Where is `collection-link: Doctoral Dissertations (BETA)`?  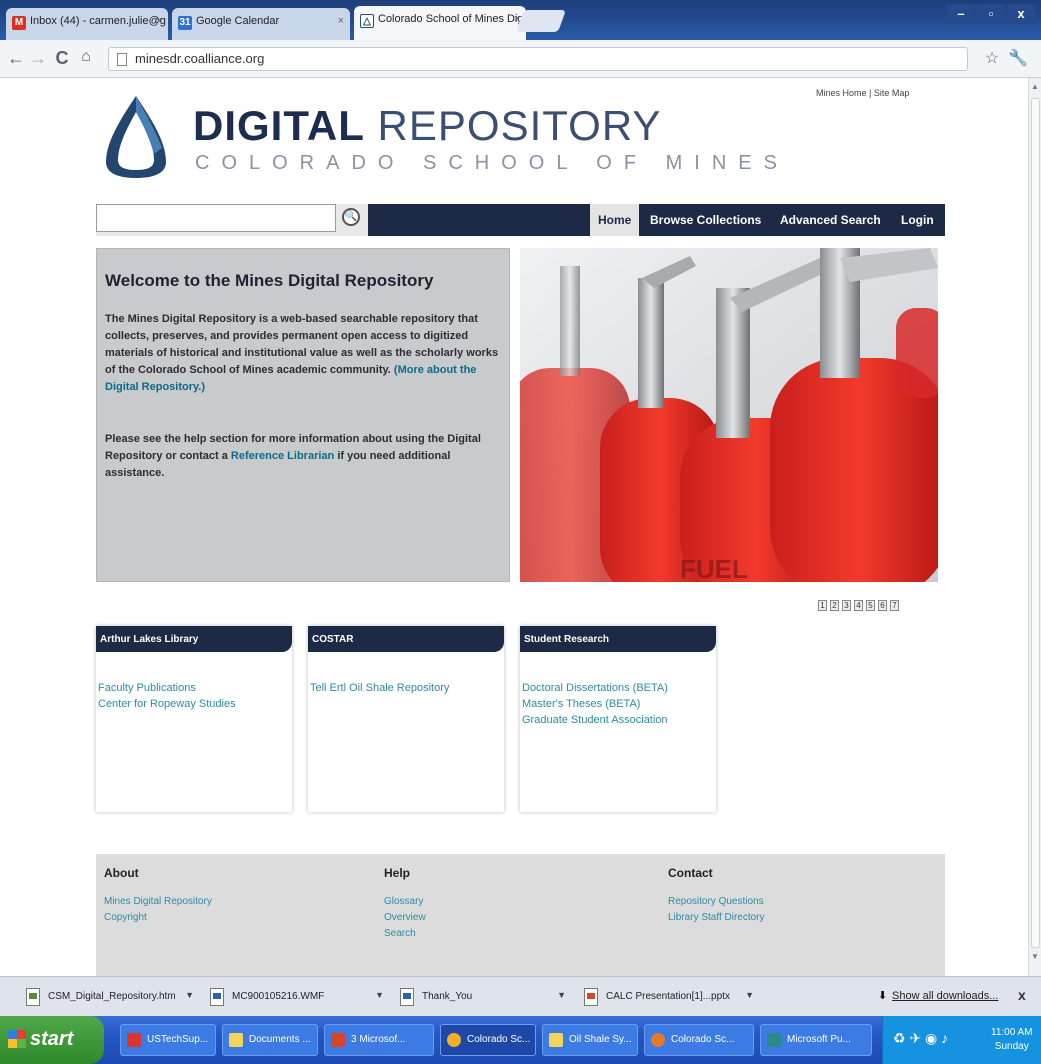
collection-link: Doctoral Dissertations (BETA) is located at coordinates (595, 688).